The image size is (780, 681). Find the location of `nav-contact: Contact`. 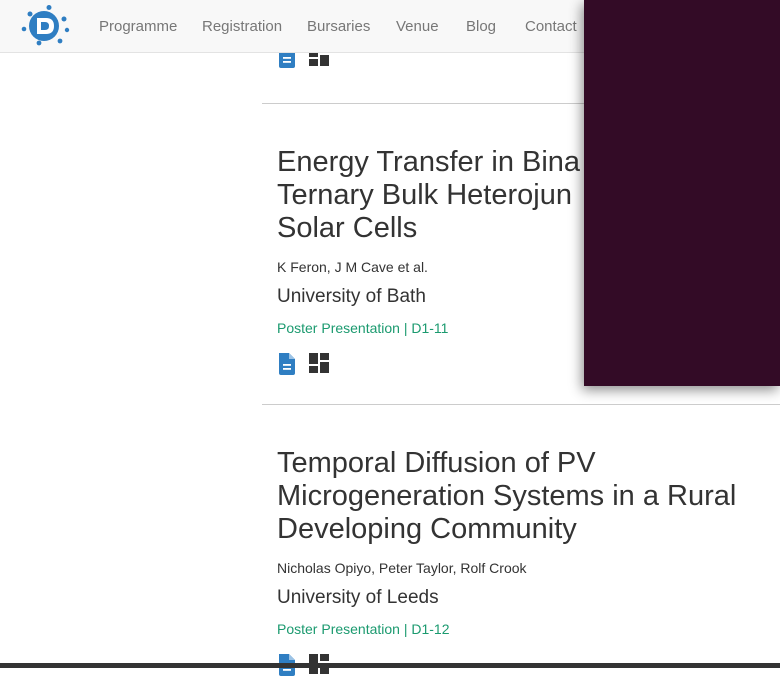

nav-contact: Contact is located at coordinates (551, 26).